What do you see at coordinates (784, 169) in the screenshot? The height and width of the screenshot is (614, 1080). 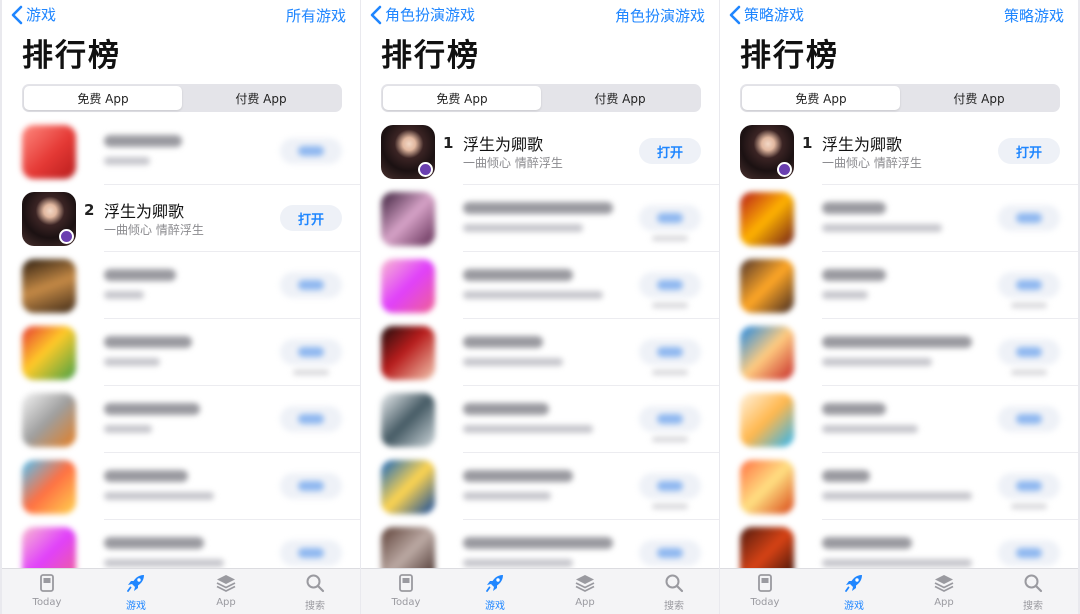 I see `publisher-badge-icon` at bounding box center [784, 169].